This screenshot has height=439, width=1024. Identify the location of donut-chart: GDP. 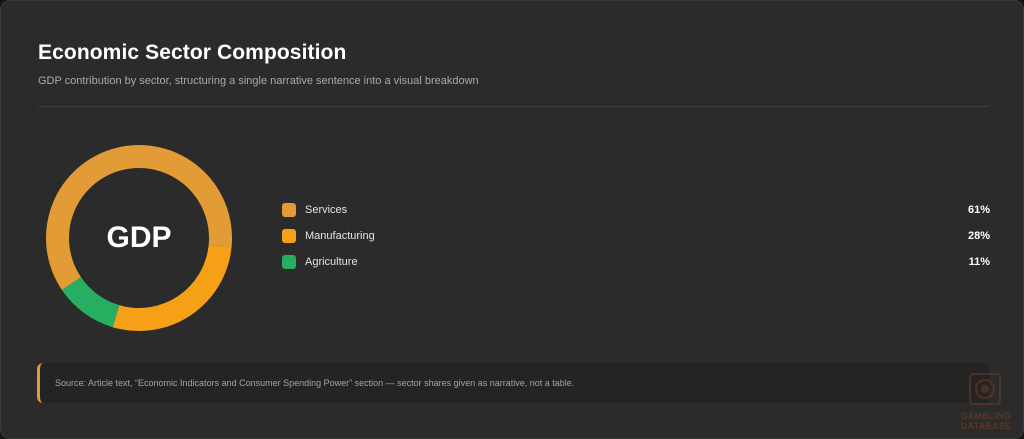
(139, 238).